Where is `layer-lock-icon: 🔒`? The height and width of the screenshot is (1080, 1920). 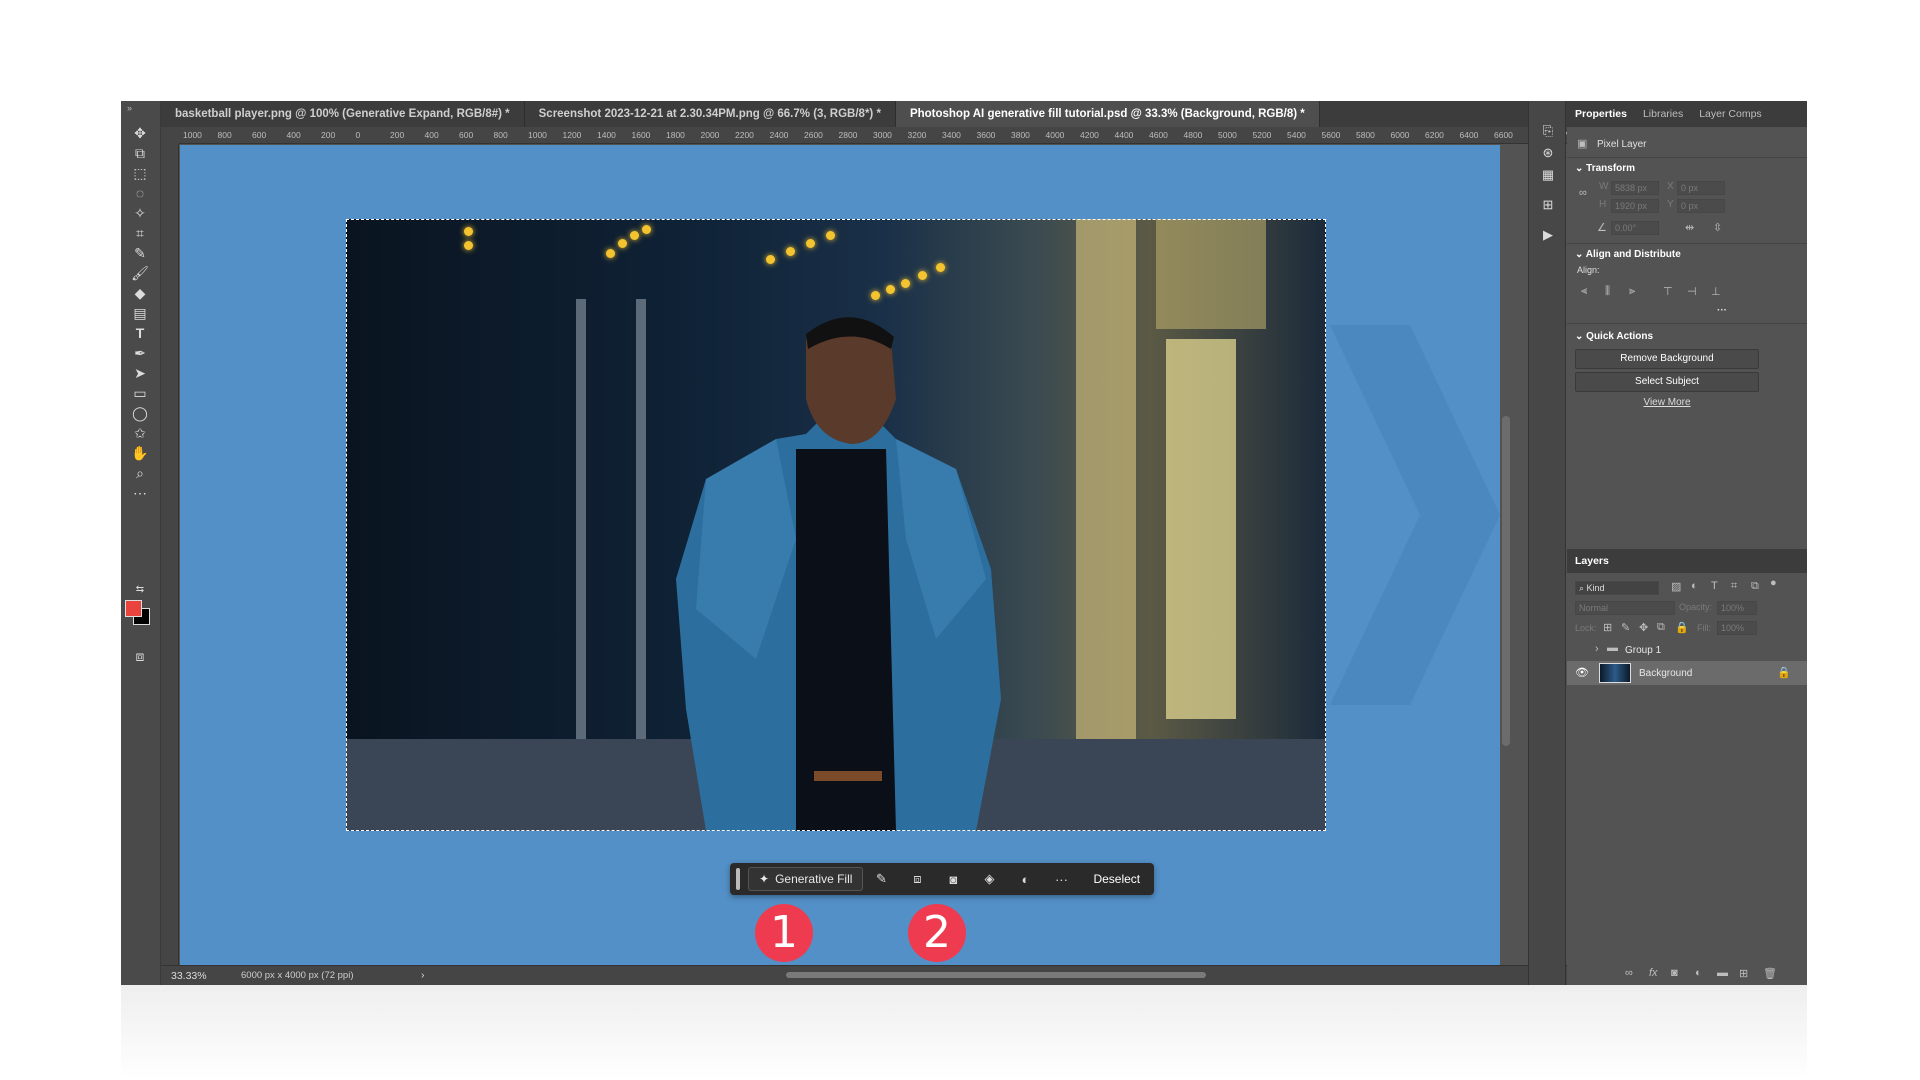 layer-lock-icon: 🔒 is located at coordinates (1784, 672).